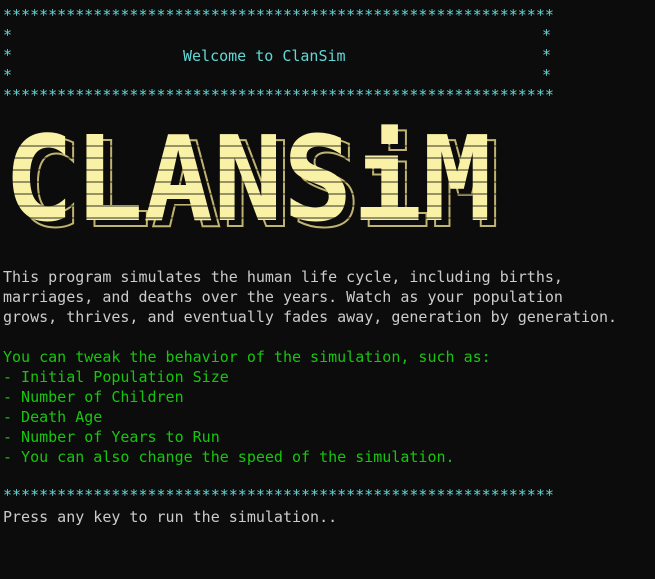  What do you see at coordinates (116, 377) in the screenshot?
I see `option-item-population: - Initial Population Size` at bounding box center [116, 377].